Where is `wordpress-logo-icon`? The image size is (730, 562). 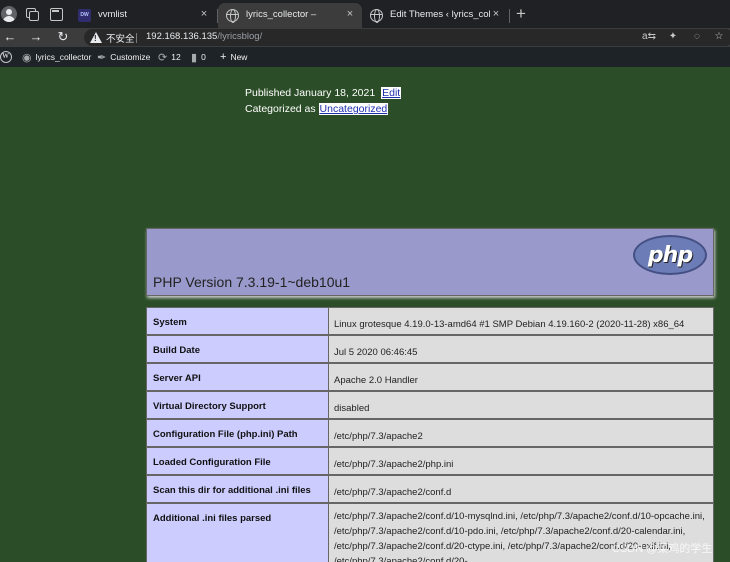
wordpress-logo-icon is located at coordinates (6, 57).